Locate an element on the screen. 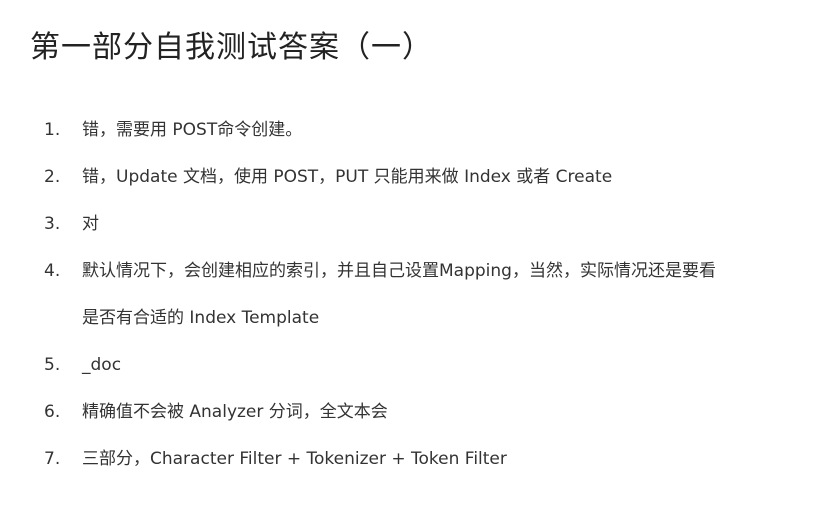  answer-text-line: 精确值不会被 Analyzer 分词，全文本会 is located at coordinates (235, 412).